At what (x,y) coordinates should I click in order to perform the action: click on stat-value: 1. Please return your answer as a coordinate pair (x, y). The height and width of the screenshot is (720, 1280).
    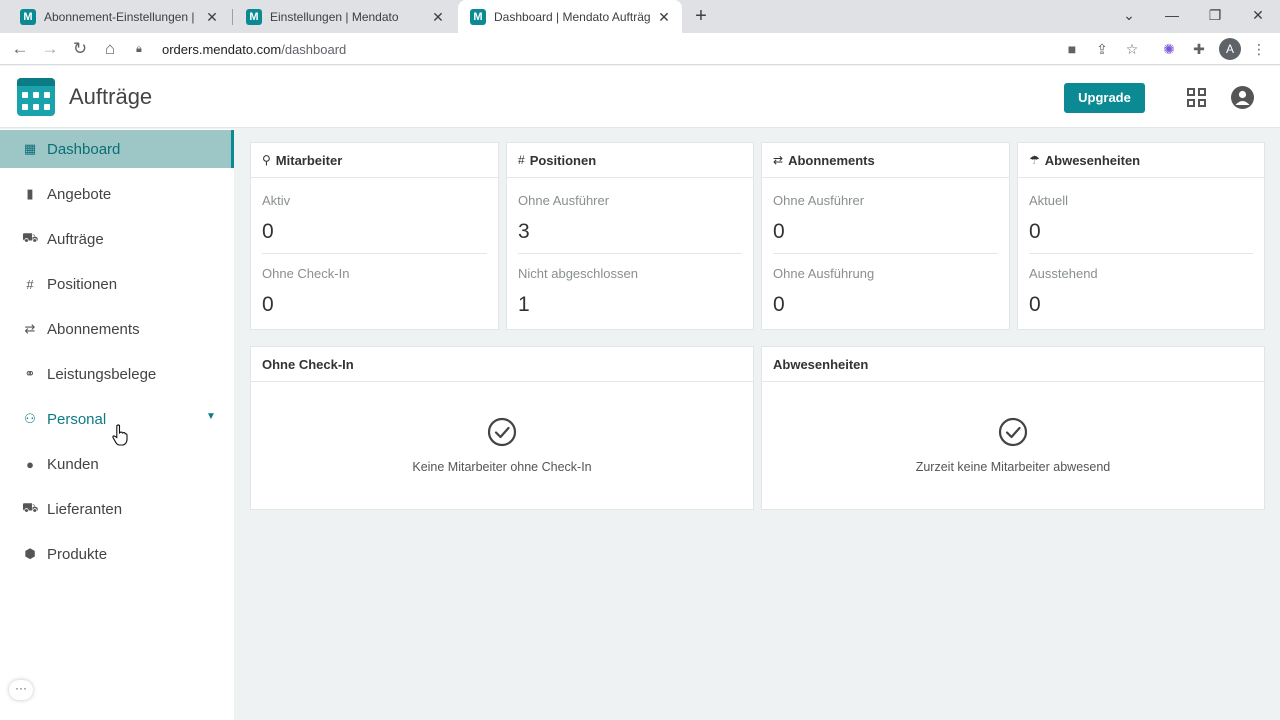
    Looking at the image, I should click on (524, 305).